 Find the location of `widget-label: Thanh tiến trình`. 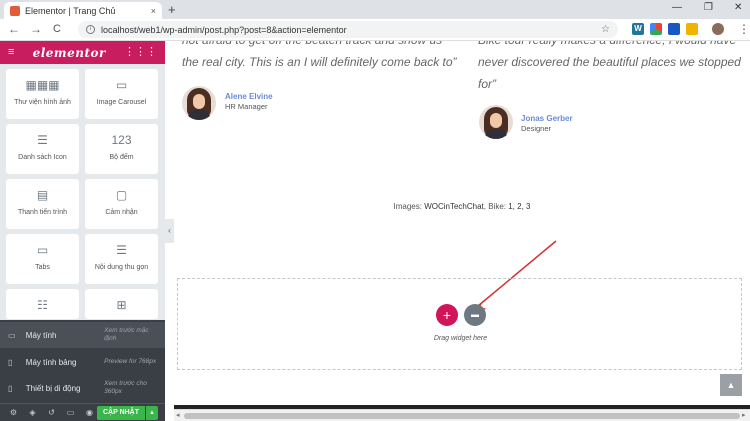

widget-label: Thanh tiến trình is located at coordinates (42, 212).